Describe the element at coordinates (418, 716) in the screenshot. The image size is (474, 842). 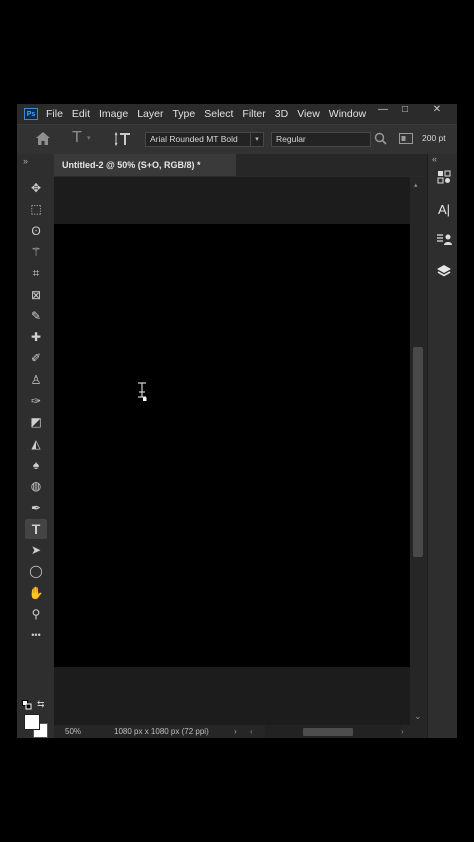
I see `scroll-down-icon: ⌄` at that location.